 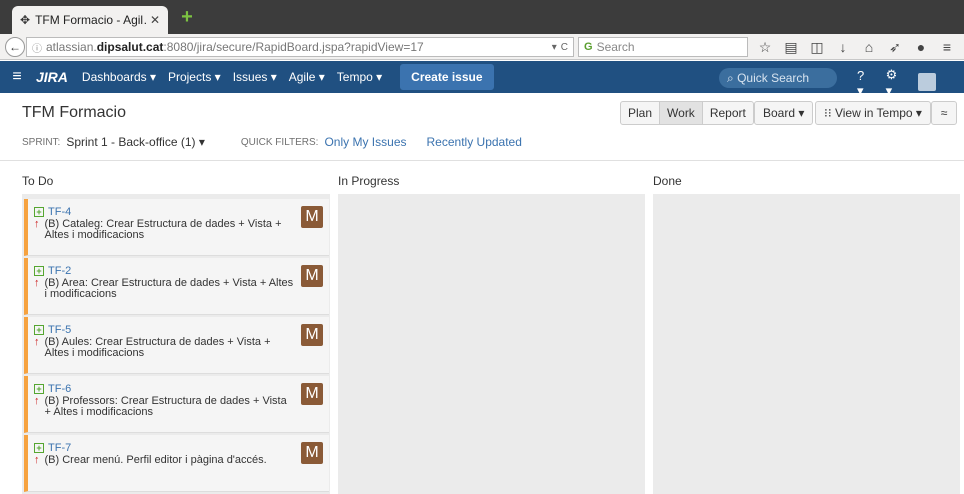 What do you see at coordinates (59, 330) in the screenshot?
I see `issue-key: TF-5` at bounding box center [59, 330].